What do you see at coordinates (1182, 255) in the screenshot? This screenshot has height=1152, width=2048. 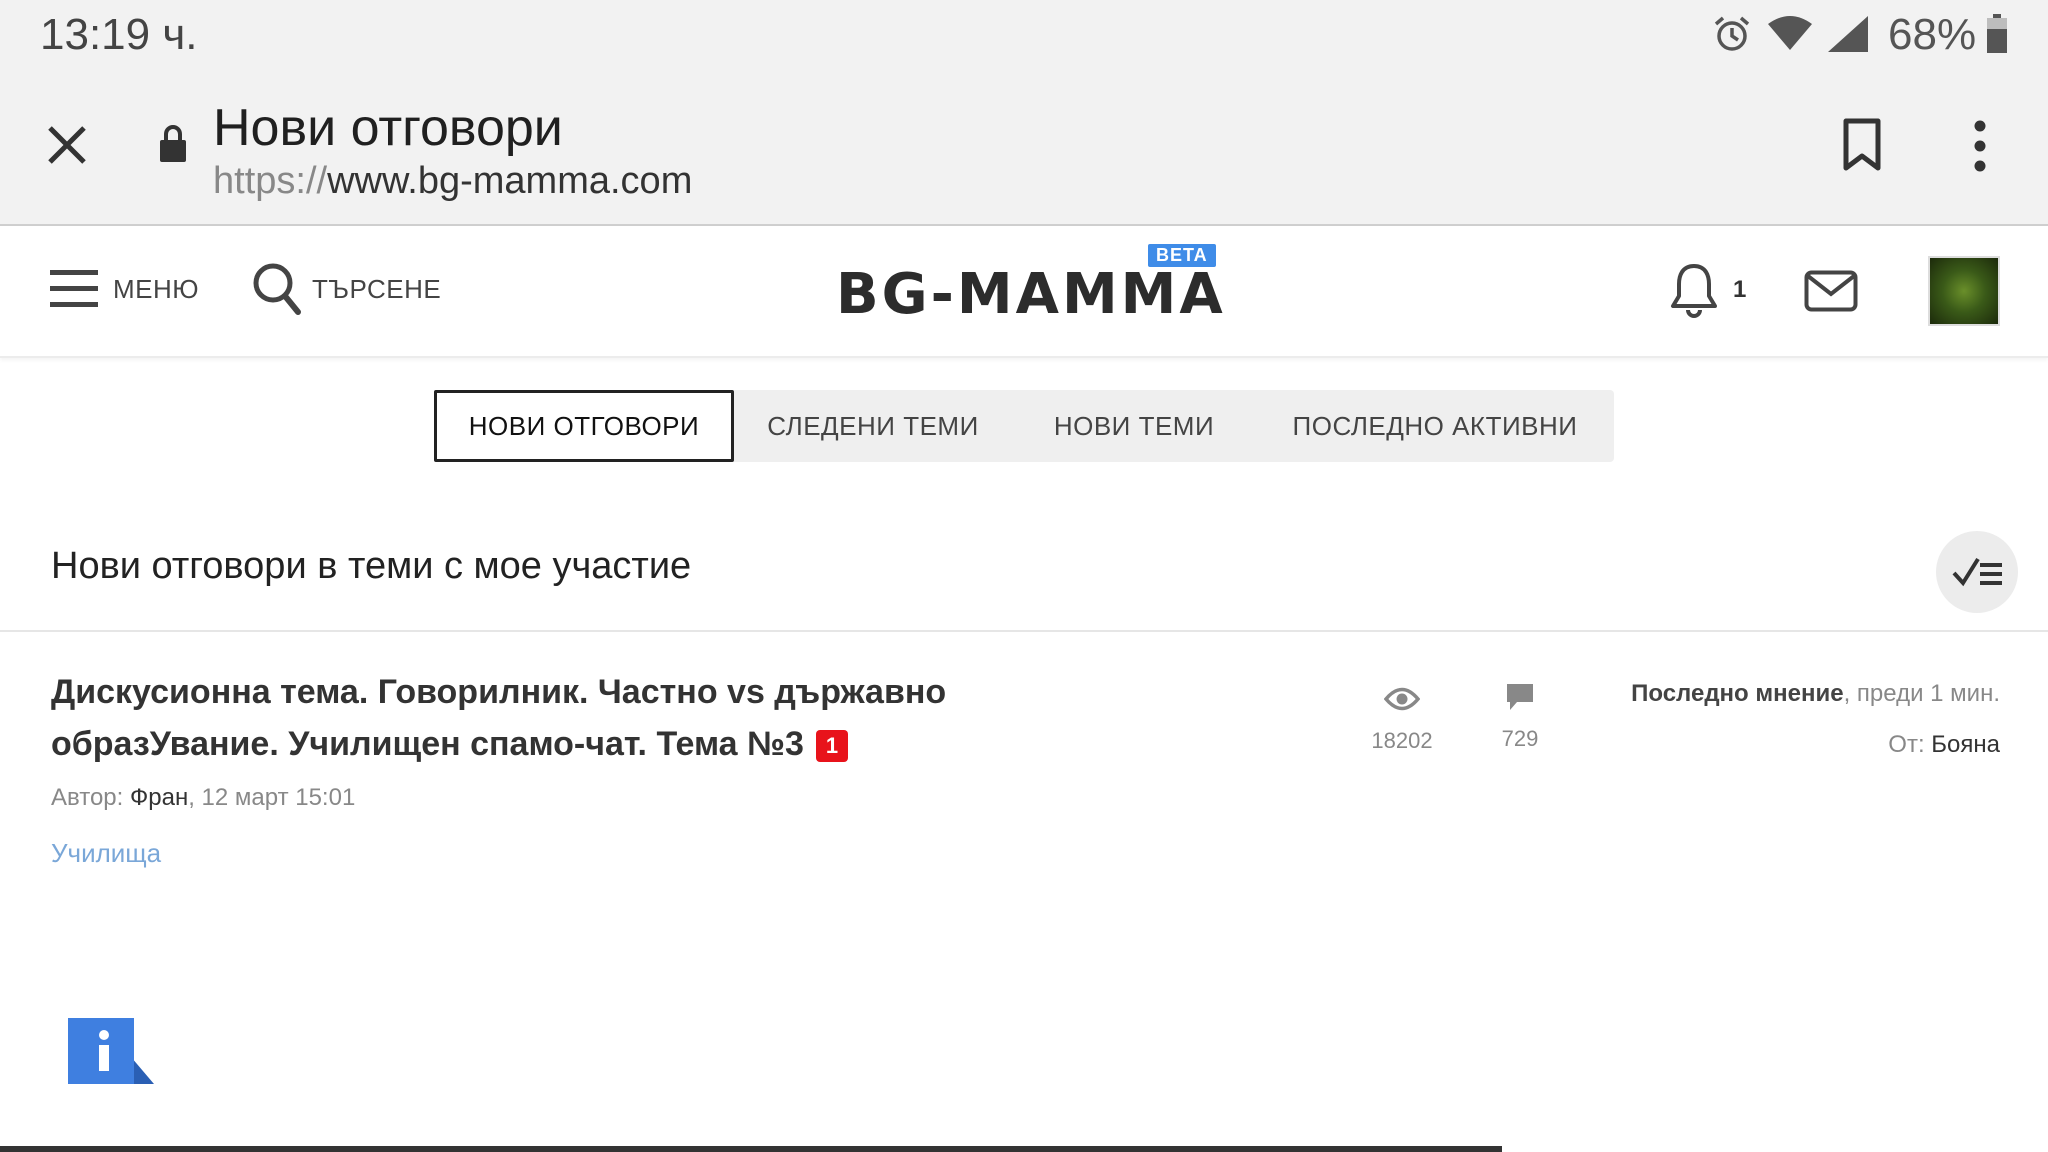 I see `beta-badge: BETA` at bounding box center [1182, 255].